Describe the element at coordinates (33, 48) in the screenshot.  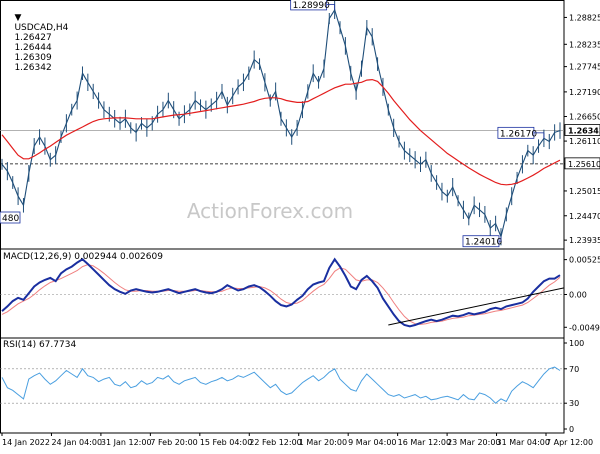
I see `ohlc-high: 1.26444` at that location.